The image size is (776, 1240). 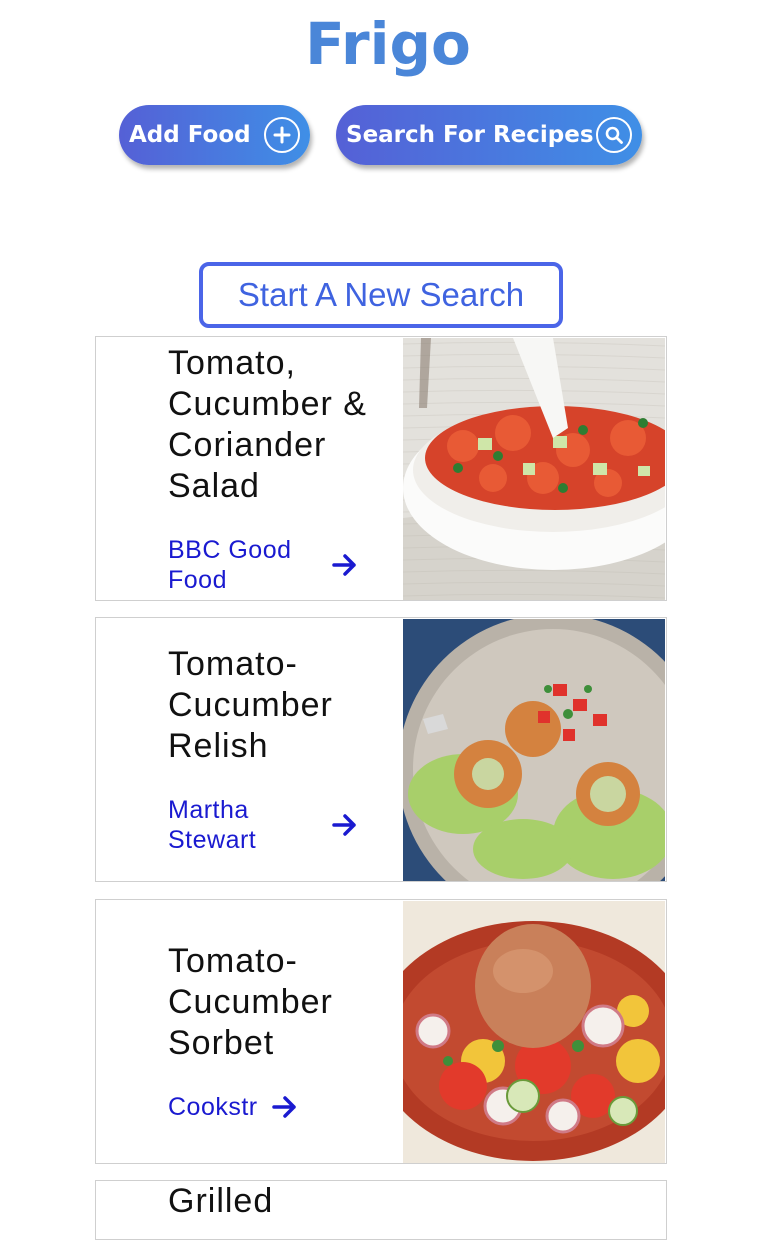 What do you see at coordinates (614, 135) in the screenshot?
I see `search-icon` at bounding box center [614, 135].